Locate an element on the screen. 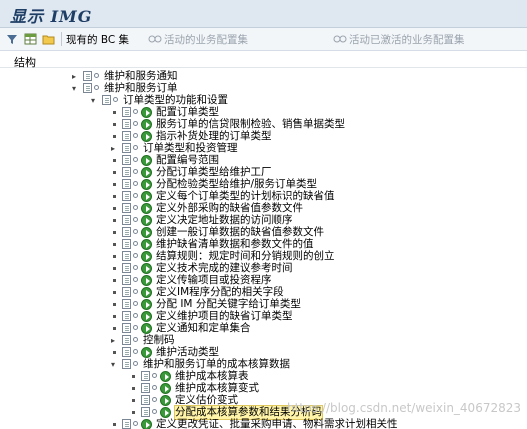 The width and height of the screenshot is (527, 429). bullet-icon is located at coordinates (114, 220).